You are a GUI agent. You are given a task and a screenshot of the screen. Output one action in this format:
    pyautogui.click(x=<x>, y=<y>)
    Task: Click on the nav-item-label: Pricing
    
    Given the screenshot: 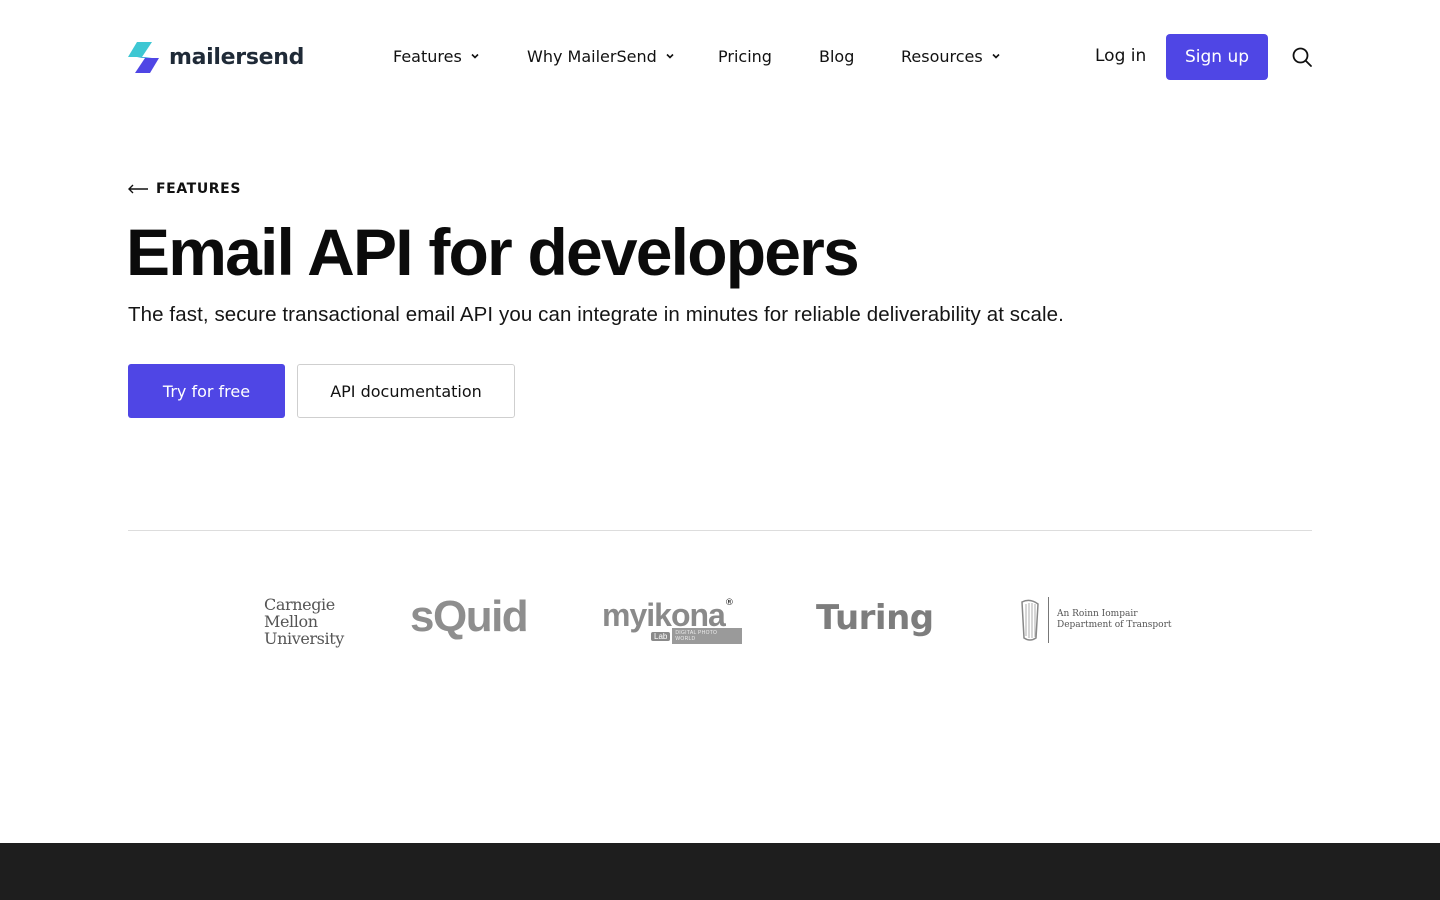 What is the action you would take?
    pyautogui.click(x=745, y=56)
    